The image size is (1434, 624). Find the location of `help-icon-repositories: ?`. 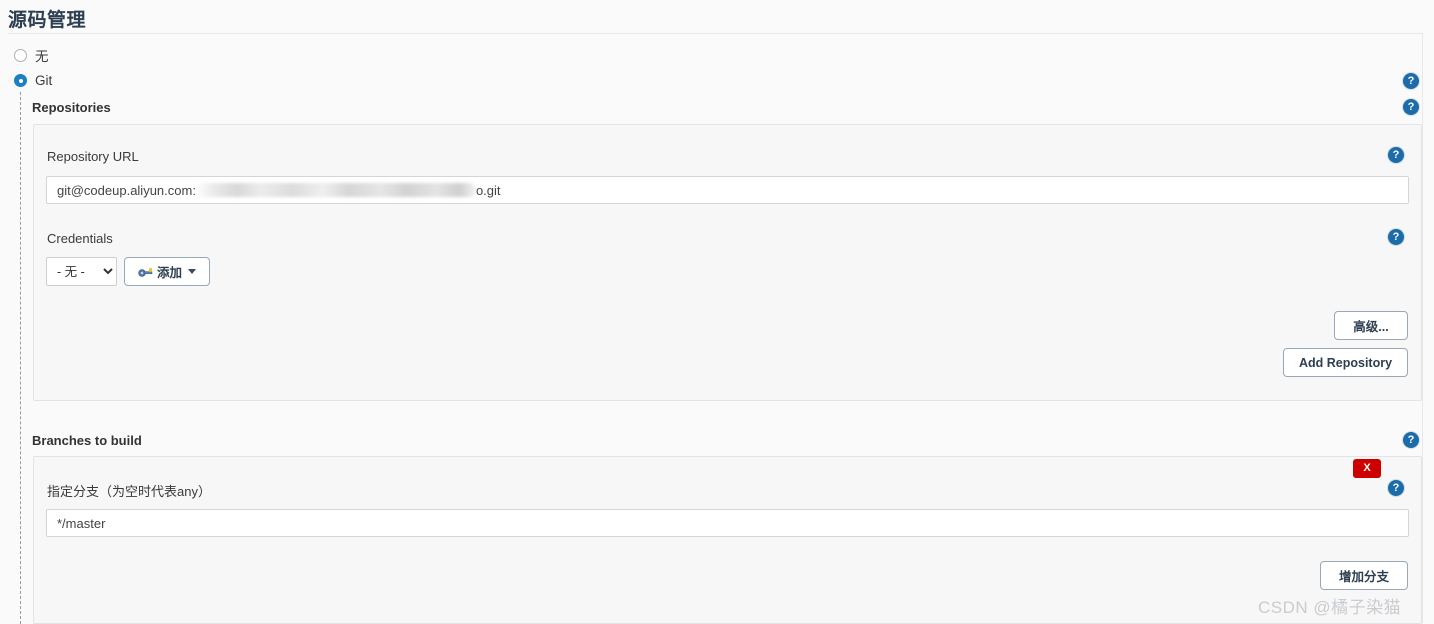

help-icon-repositories: ? is located at coordinates (1411, 107).